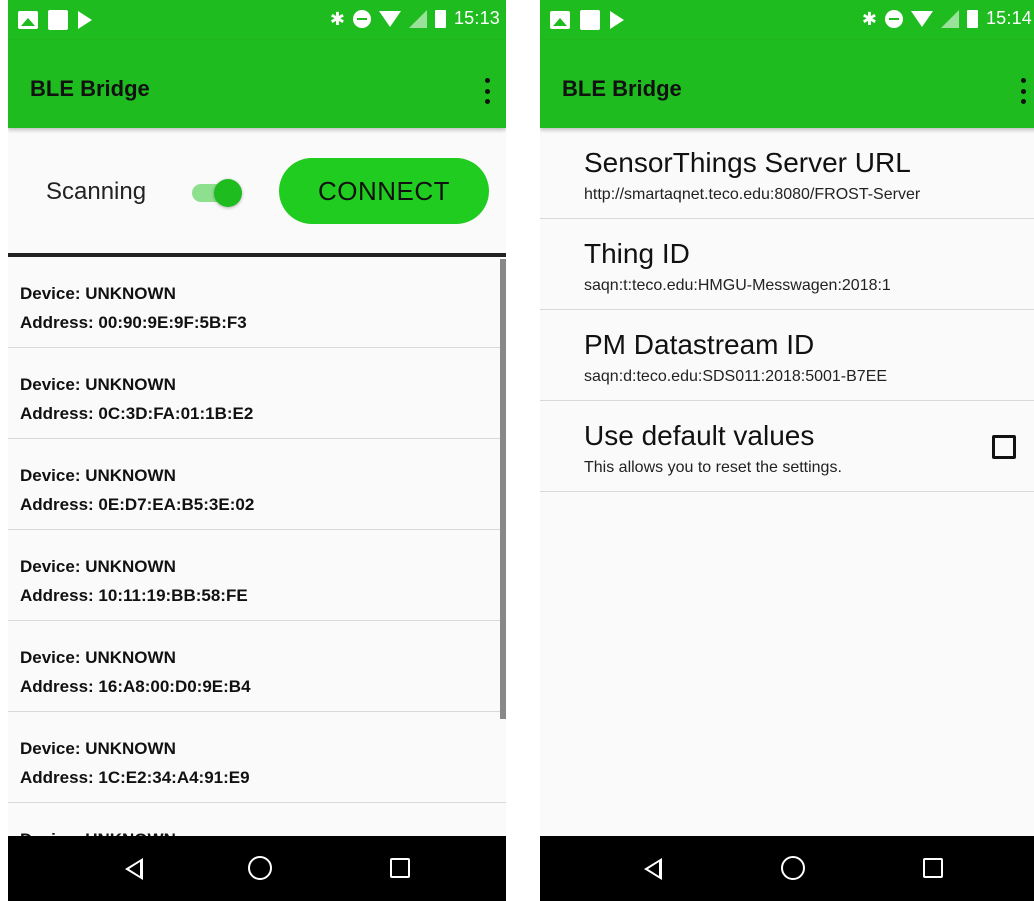 The height and width of the screenshot is (901, 1034). I want to click on setting-title: Use default values, so click(699, 435).